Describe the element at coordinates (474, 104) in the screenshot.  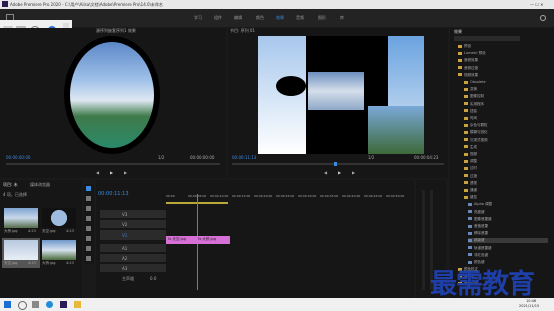
I see `effects-folder: 实用程序` at that location.